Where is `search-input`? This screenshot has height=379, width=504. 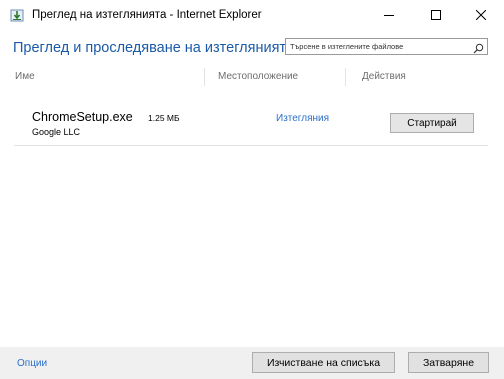
search-input is located at coordinates (379, 46).